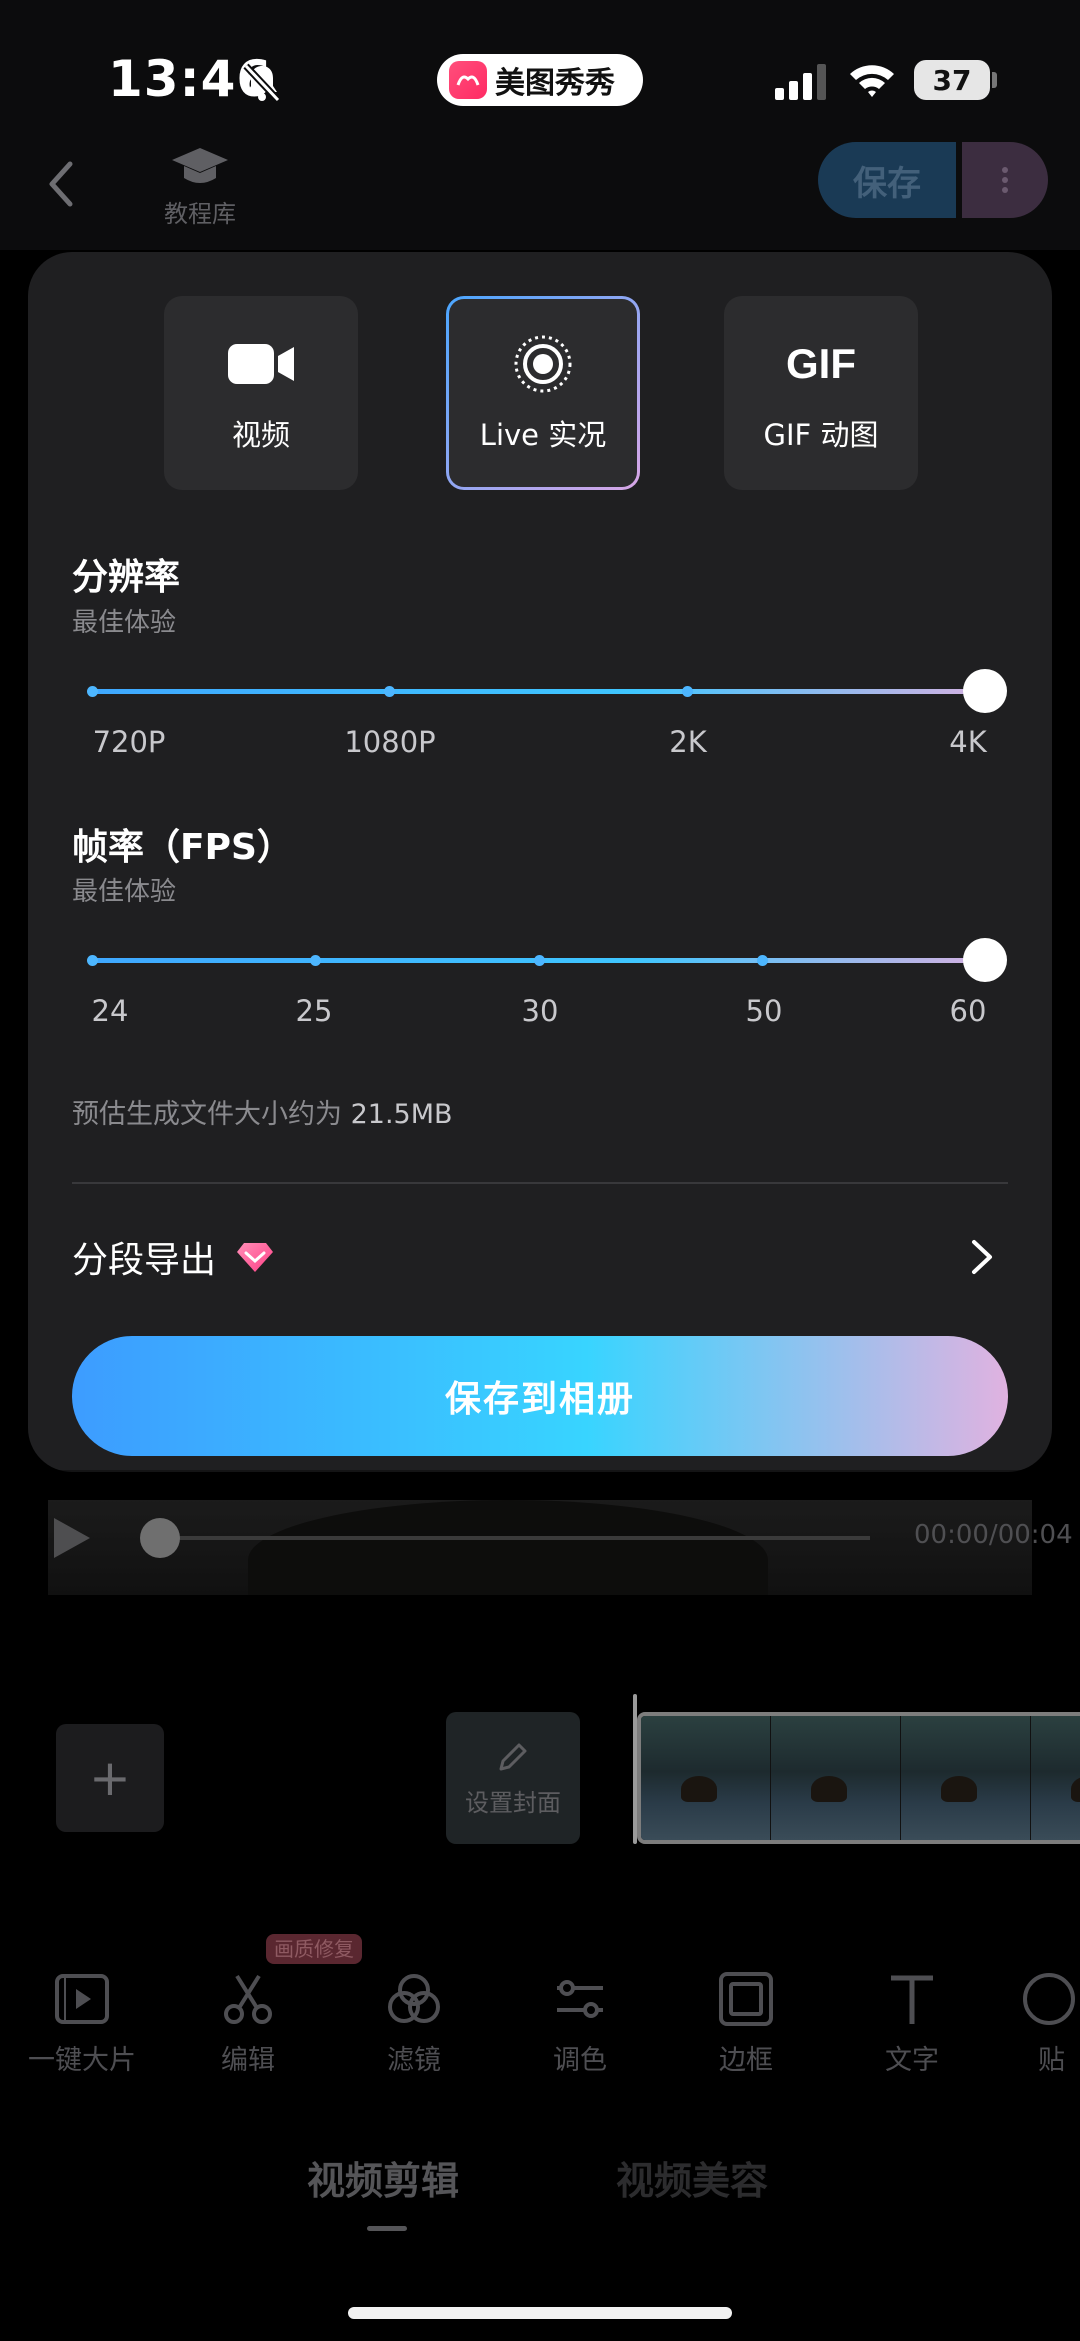  I want to click on plus-icon: +, so click(110, 1778).